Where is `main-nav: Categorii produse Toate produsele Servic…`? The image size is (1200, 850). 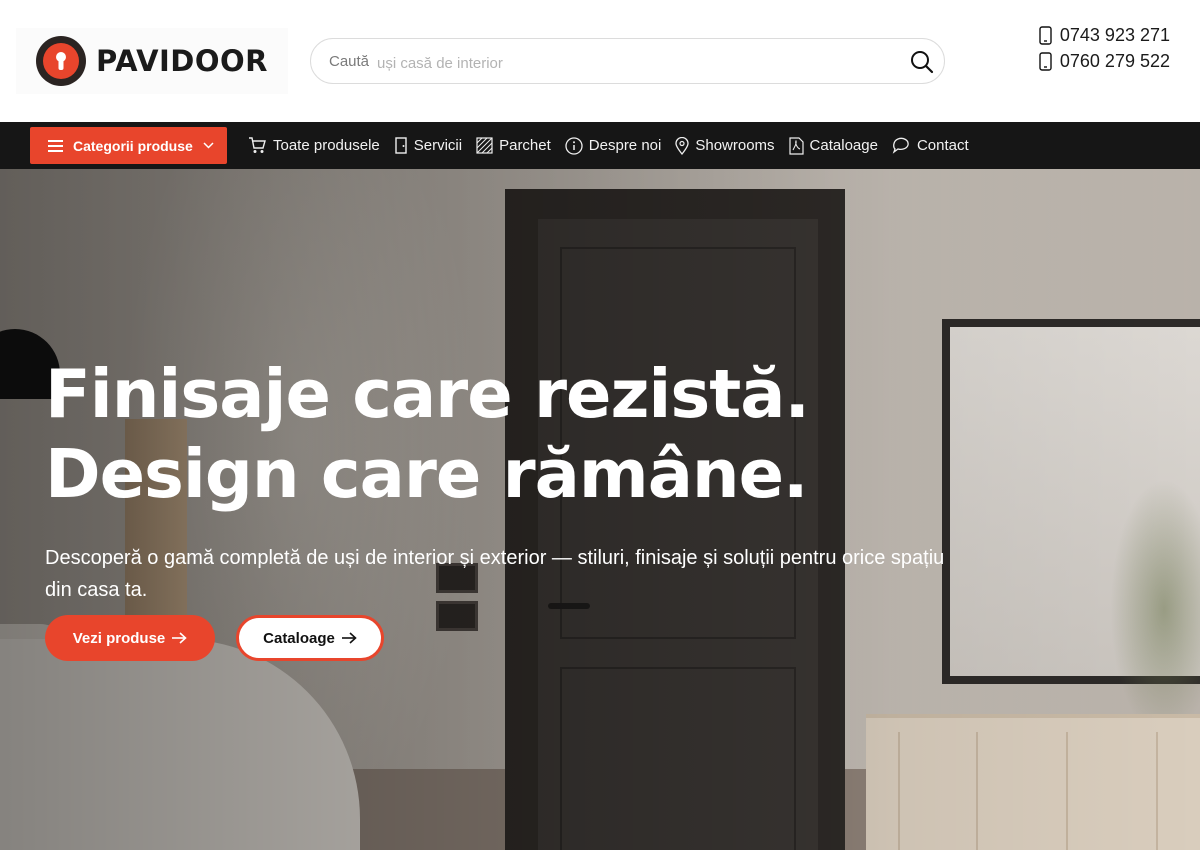 main-nav: Categorii produse Toate produsele Servic… is located at coordinates (600, 145).